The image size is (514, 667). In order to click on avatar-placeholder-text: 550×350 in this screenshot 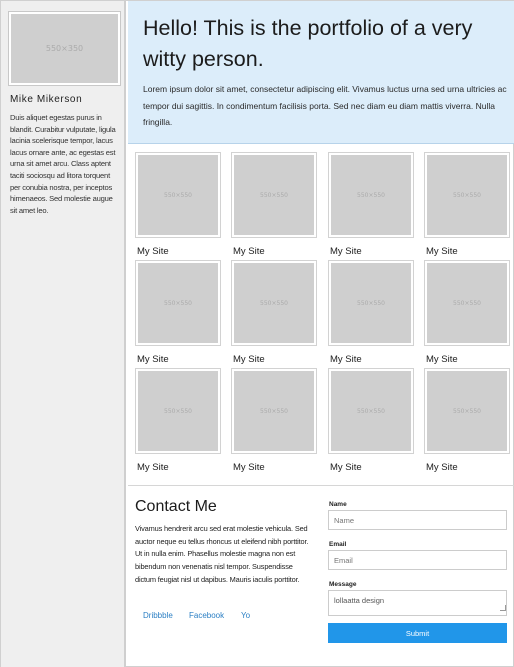, I will do `click(64, 48)`.